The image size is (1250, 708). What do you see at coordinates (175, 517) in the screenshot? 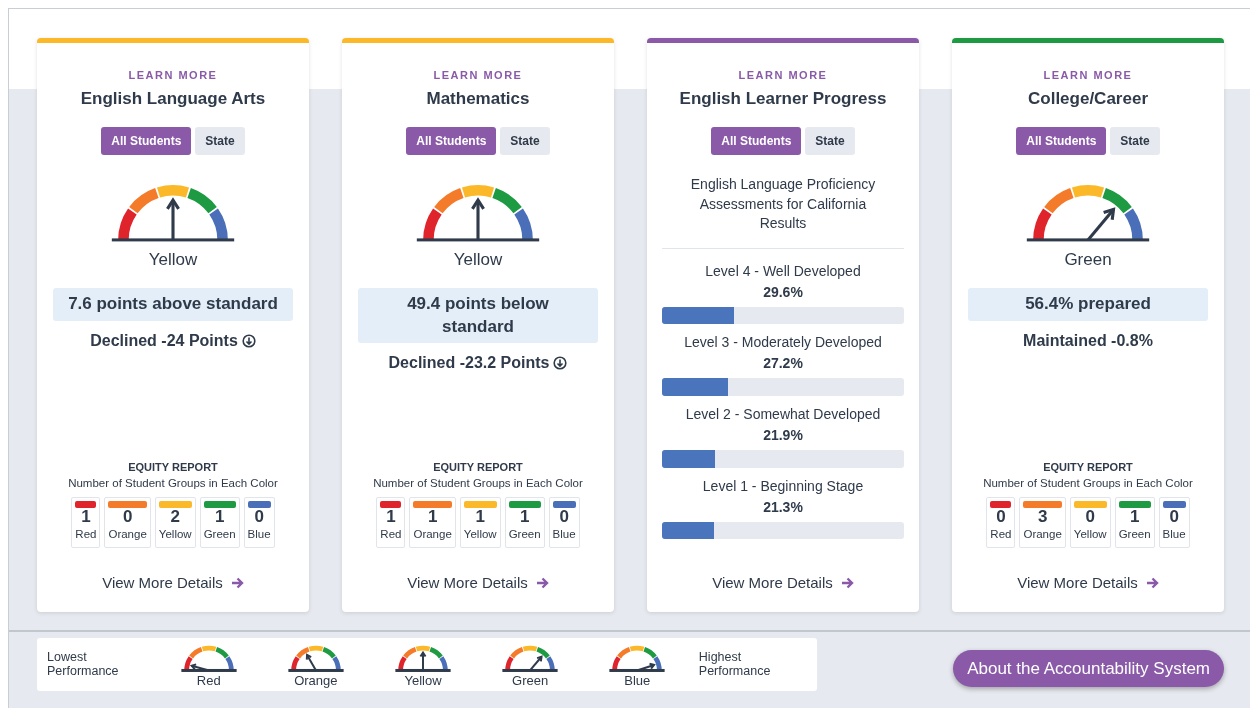
I see `group-count: 2` at bounding box center [175, 517].